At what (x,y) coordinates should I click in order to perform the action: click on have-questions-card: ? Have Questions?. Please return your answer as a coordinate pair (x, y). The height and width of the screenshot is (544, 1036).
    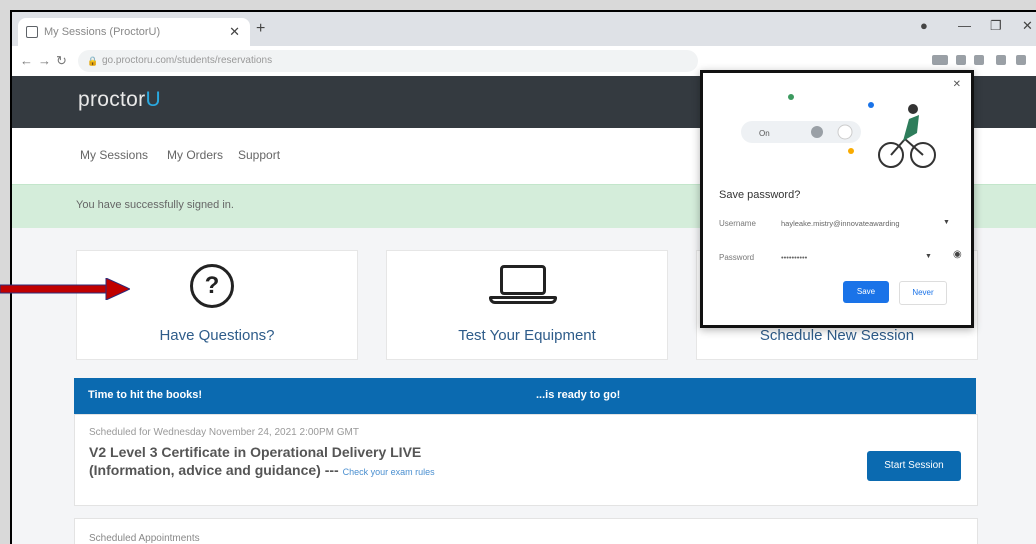
    Looking at the image, I should click on (217, 305).